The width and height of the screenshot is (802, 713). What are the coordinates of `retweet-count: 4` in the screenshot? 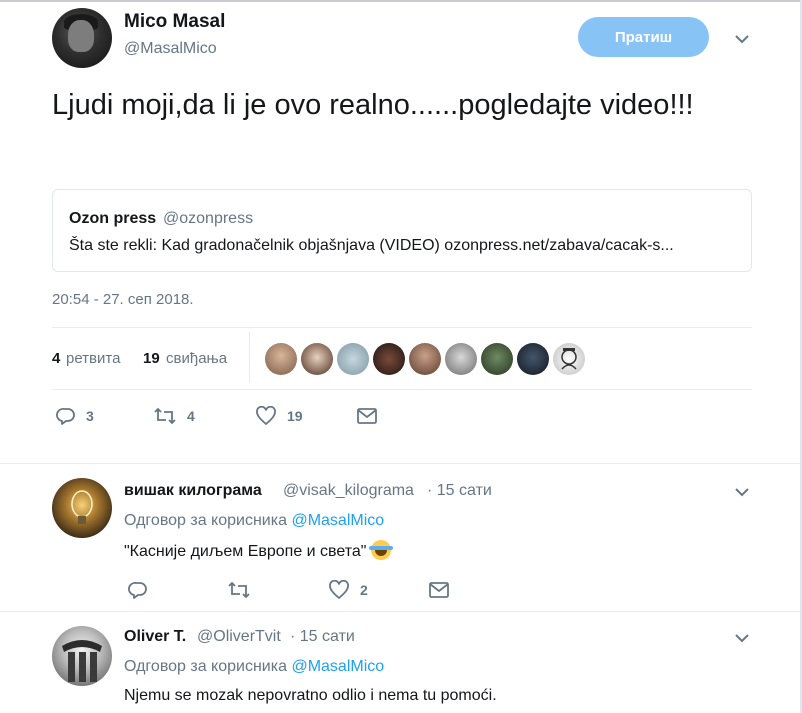 It's located at (191, 416).